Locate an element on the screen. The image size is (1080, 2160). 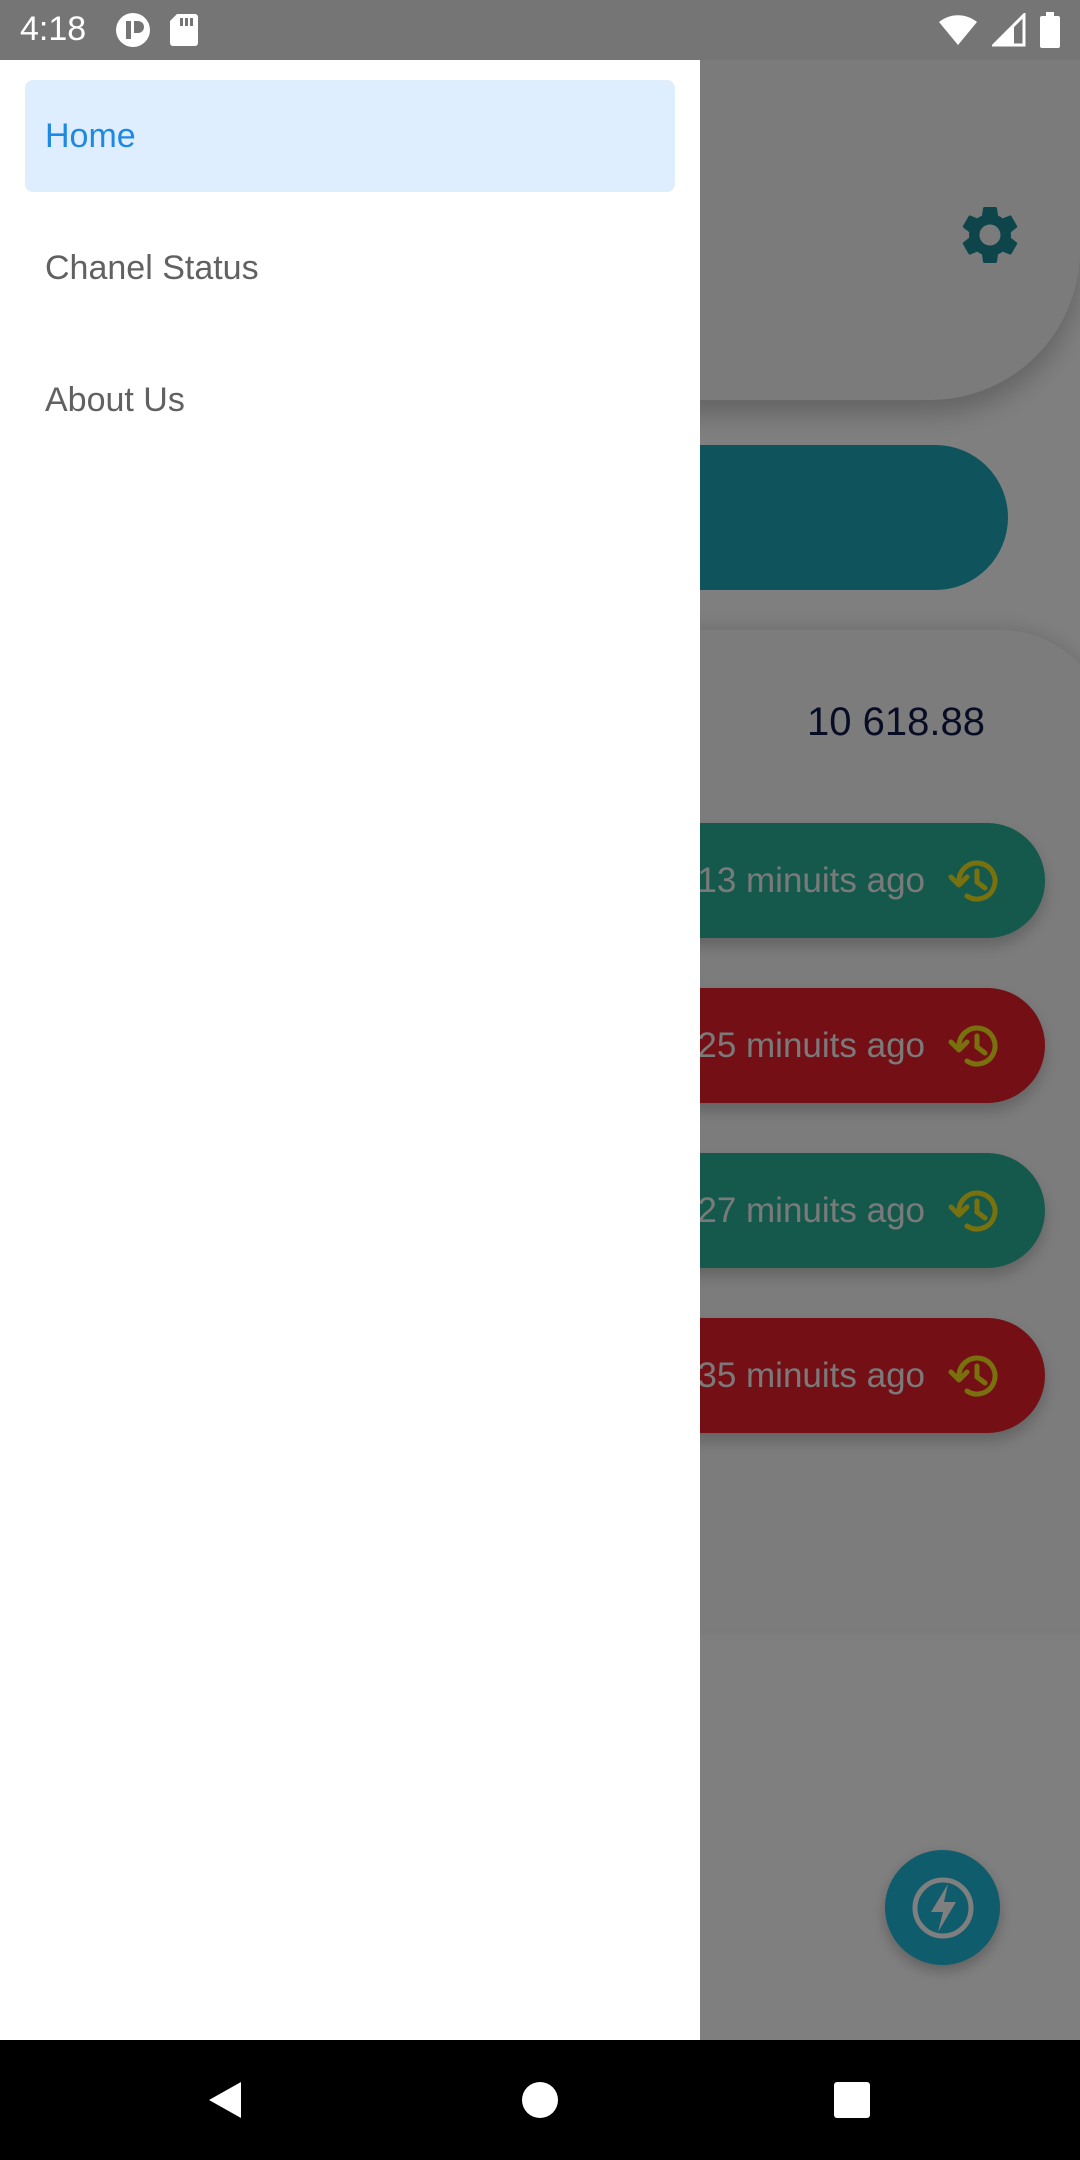
battery-icon is located at coordinates (1050, 30).